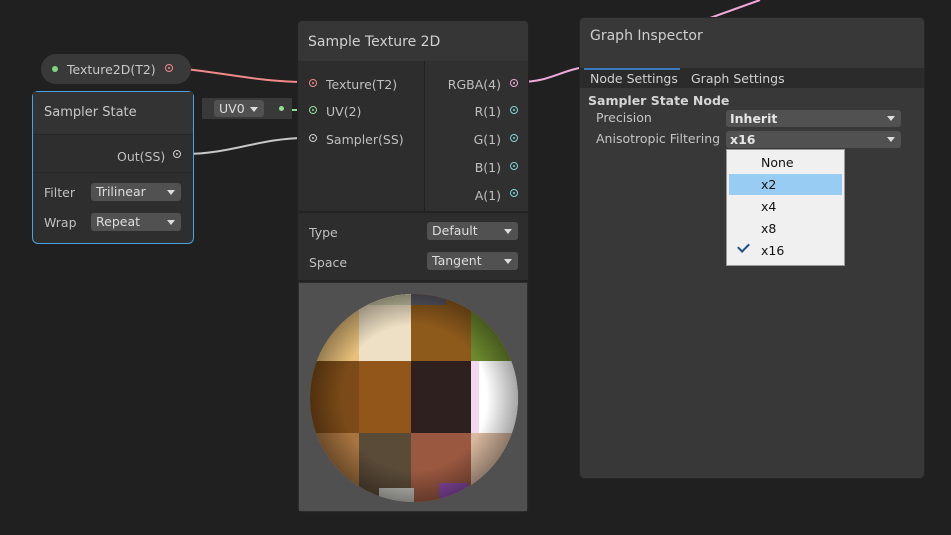 The height and width of the screenshot is (535, 951). What do you see at coordinates (646, 36) in the screenshot?
I see `inspector-title: Graph Inspector` at bounding box center [646, 36].